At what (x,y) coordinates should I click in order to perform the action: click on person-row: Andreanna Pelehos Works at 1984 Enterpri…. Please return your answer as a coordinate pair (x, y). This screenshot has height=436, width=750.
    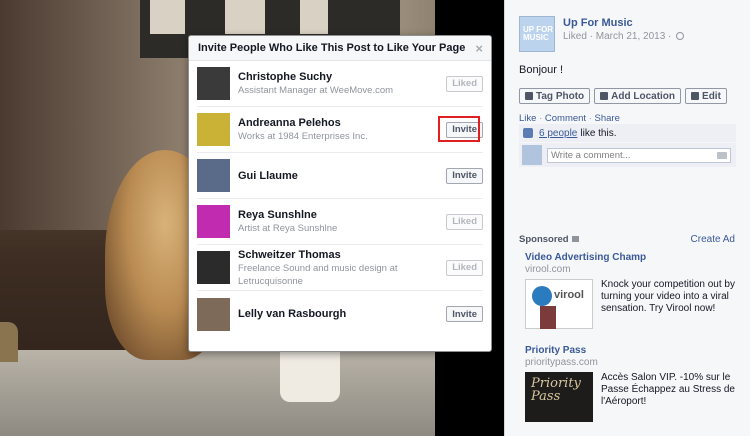
    Looking at the image, I should click on (340, 130).